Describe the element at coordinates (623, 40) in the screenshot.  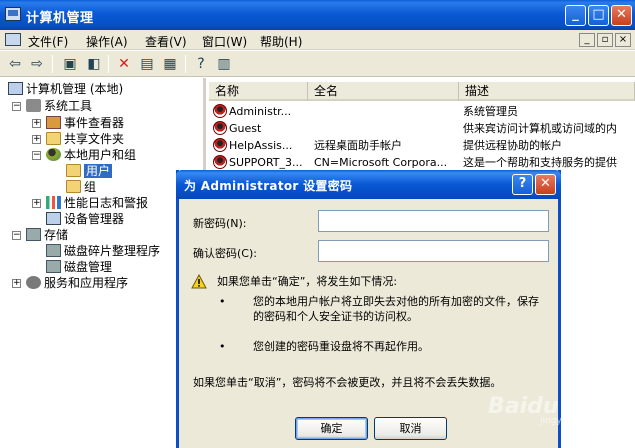
I see `mdi-close-button: ×` at that location.